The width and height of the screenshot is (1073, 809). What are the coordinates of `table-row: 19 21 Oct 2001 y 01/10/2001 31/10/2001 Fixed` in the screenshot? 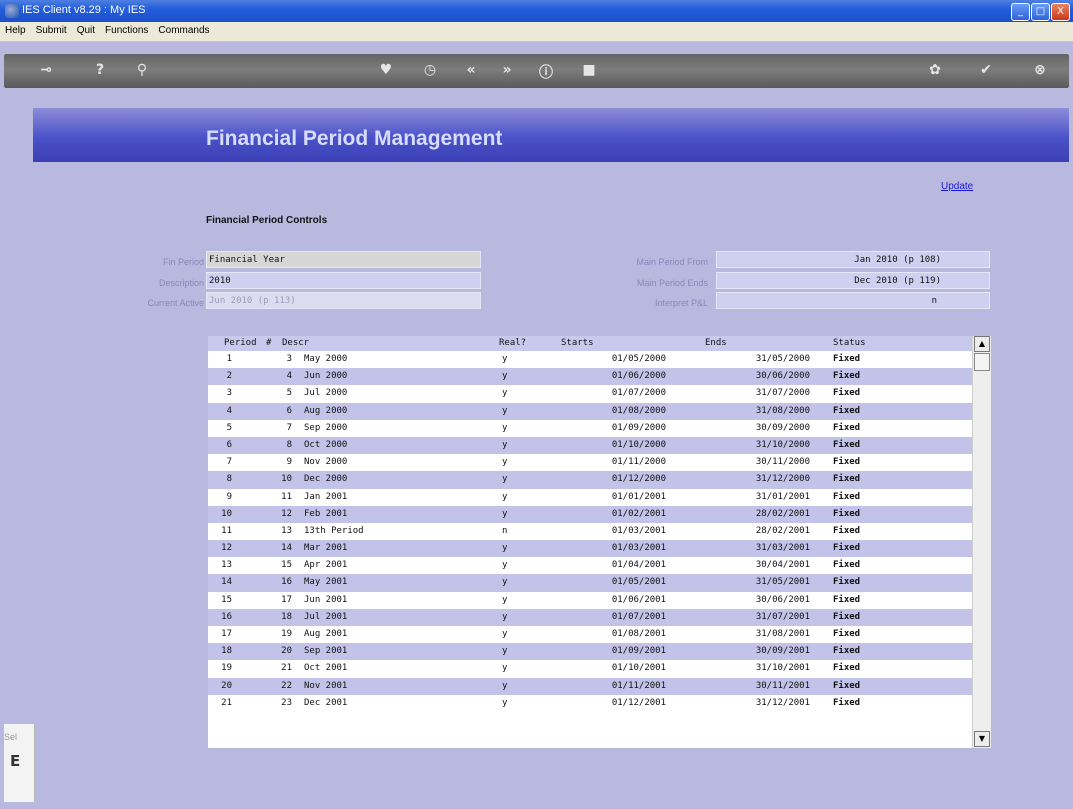 It's located at (590, 669).